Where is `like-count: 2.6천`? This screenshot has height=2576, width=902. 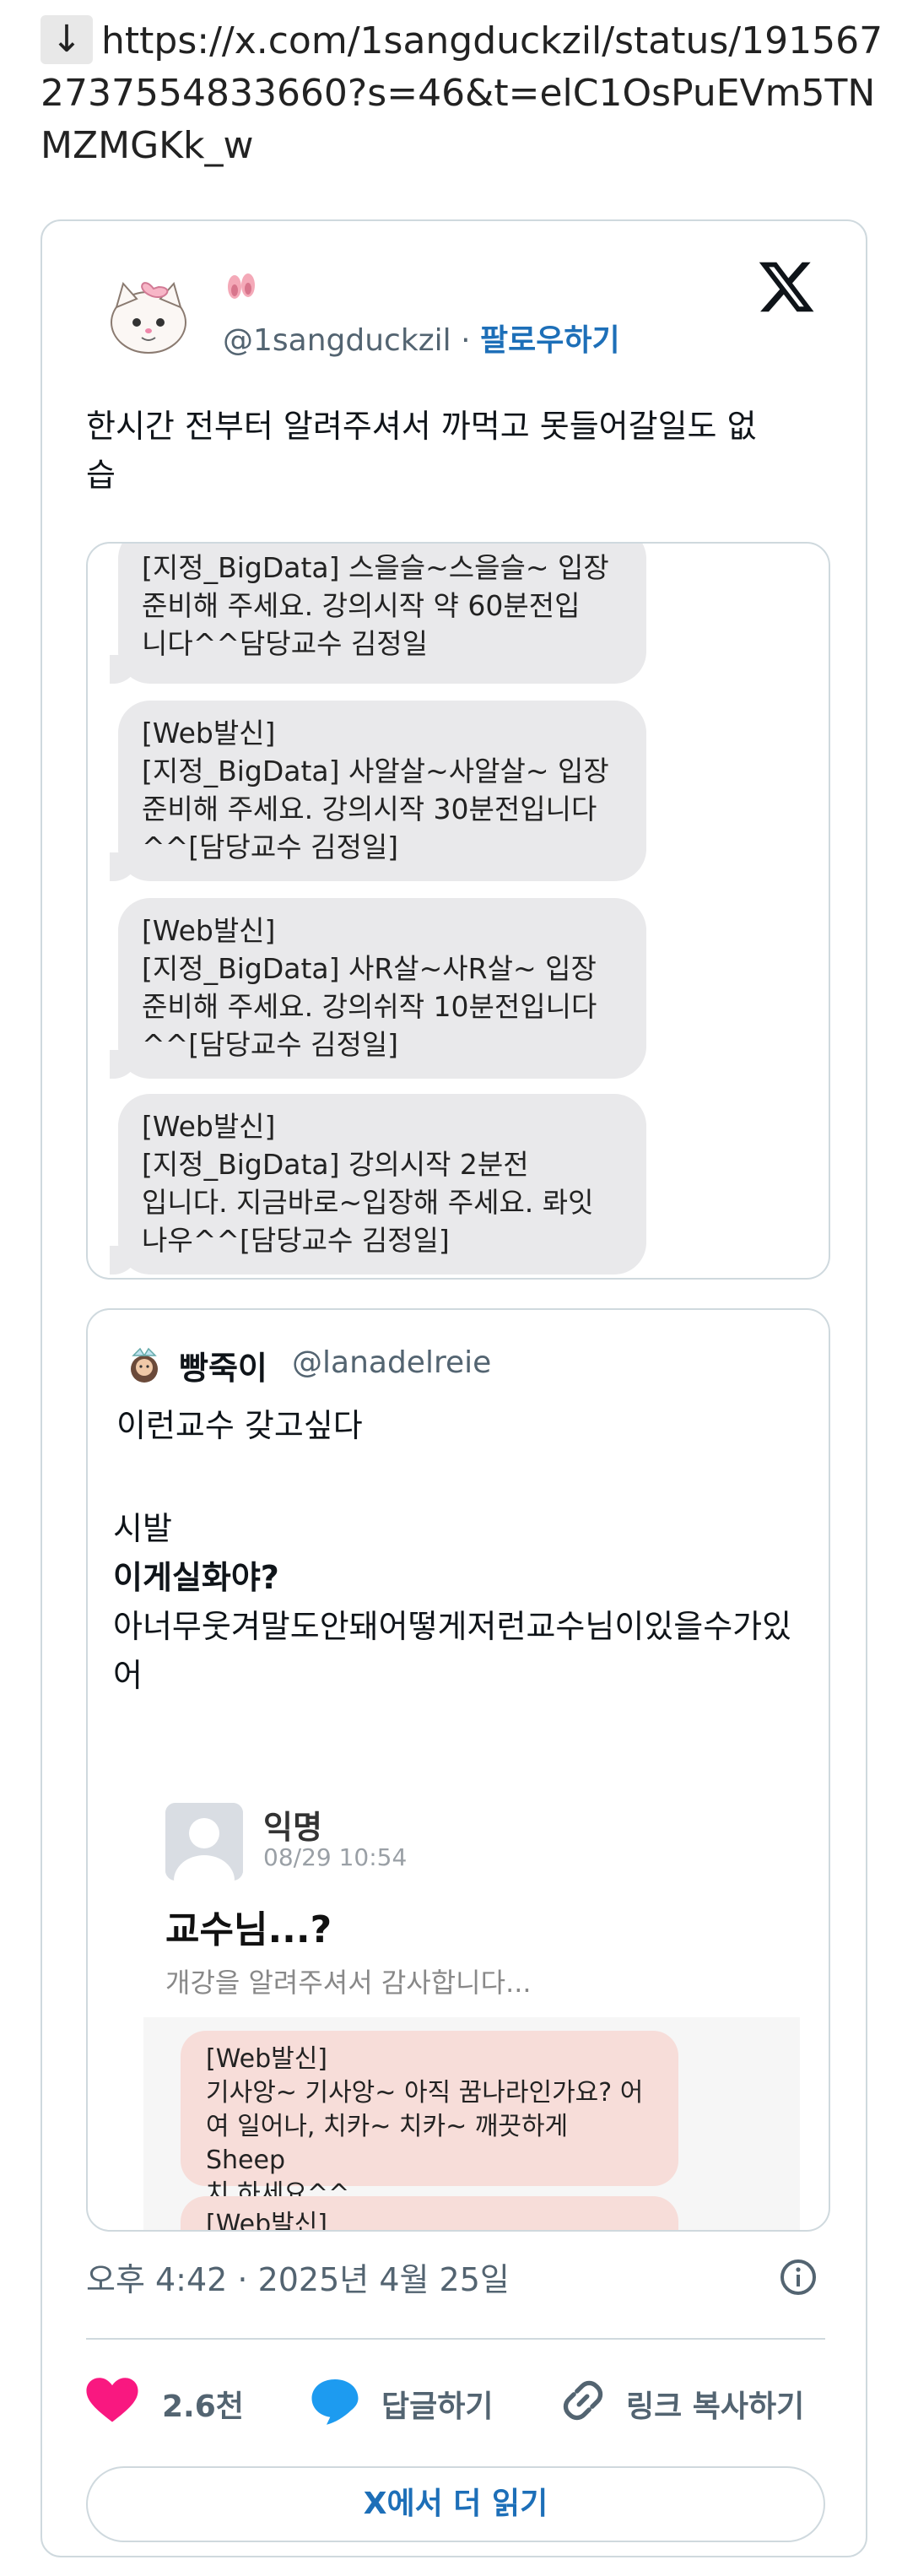 like-count: 2.6천 is located at coordinates (203, 2406).